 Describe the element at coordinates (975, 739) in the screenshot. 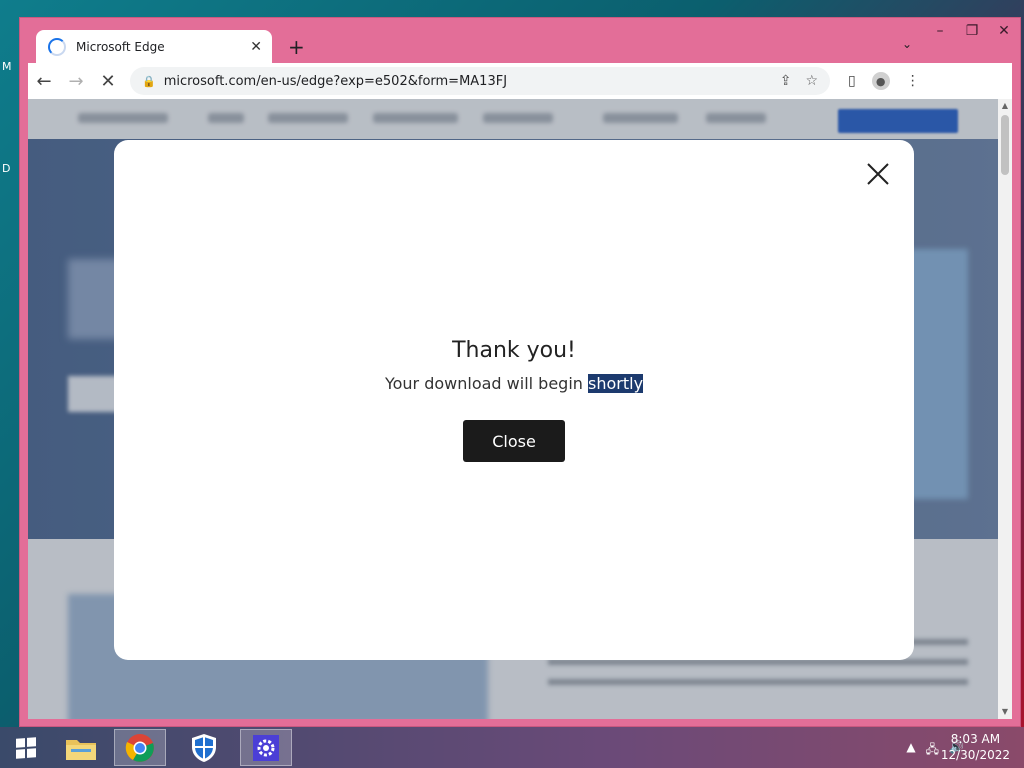

I see `clock-time: 8:03 AM` at that location.